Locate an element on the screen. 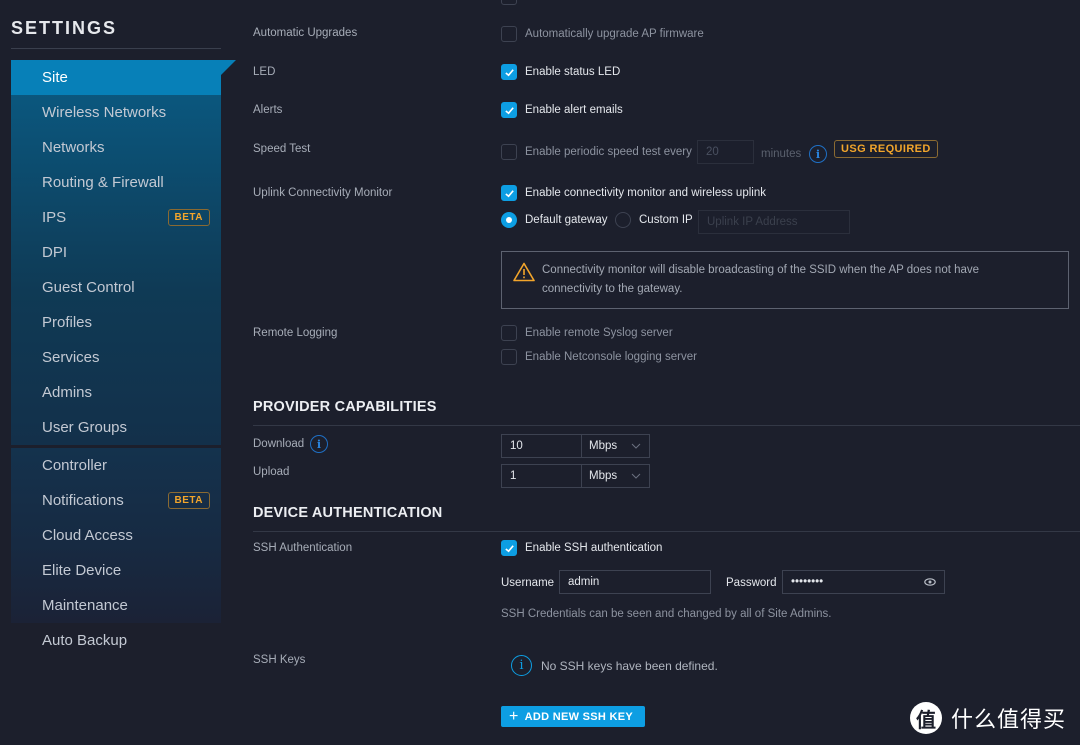 The image size is (1080, 745). sidebar-item-label: Guest Control is located at coordinates (88, 287).